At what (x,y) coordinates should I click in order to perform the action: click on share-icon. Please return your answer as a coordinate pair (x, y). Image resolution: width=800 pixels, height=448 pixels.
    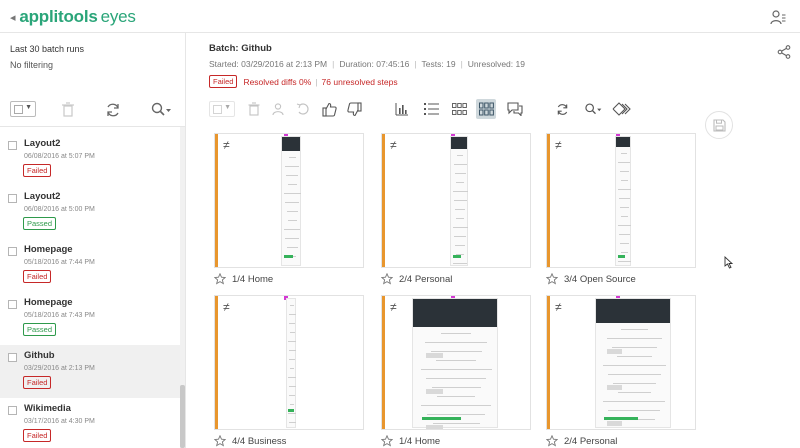
    Looking at the image, I should click on (784, 52).